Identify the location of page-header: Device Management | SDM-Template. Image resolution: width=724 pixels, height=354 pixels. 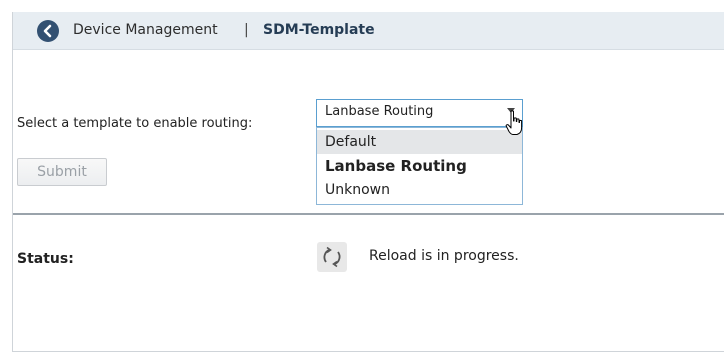
(368, 31).